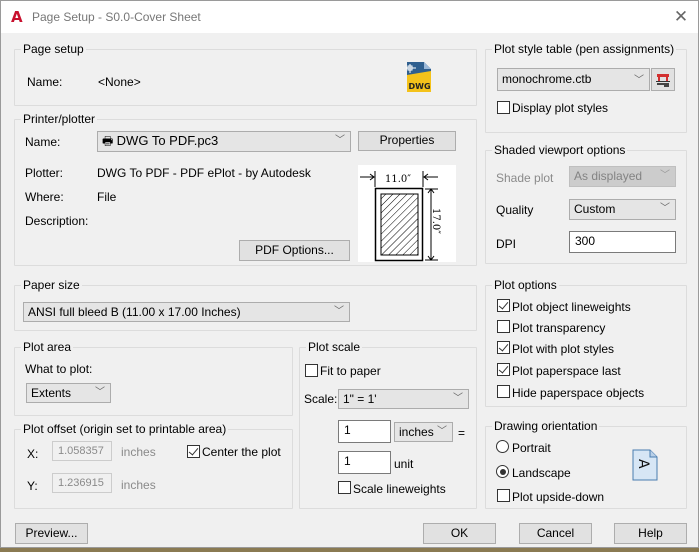 This screenshot has height=552, width=699. Describe the element at coordinates (116, 17) in the screenshot. I see `window-title: Page Setup - S0.0-Cover Sheet` at that location.